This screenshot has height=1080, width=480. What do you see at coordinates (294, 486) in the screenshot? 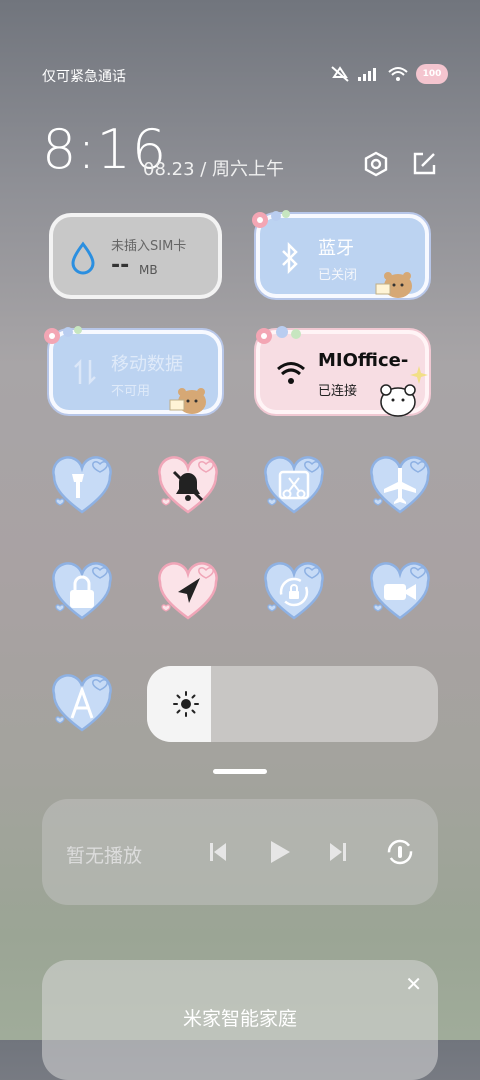
I see `toggle-screenshot` at bounding box center [294, 486].